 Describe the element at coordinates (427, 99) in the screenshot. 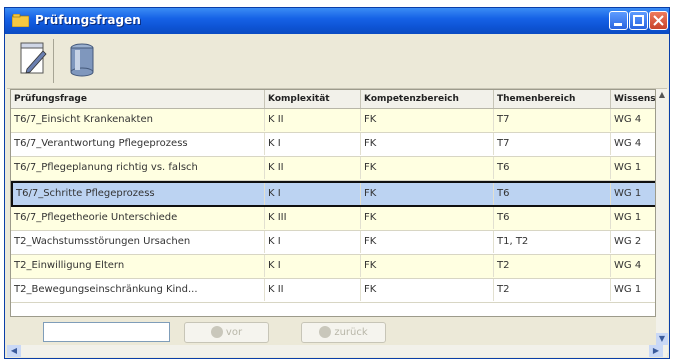

I see `column-header-kompetenzbereich: Kompetenzbereich` at that location.